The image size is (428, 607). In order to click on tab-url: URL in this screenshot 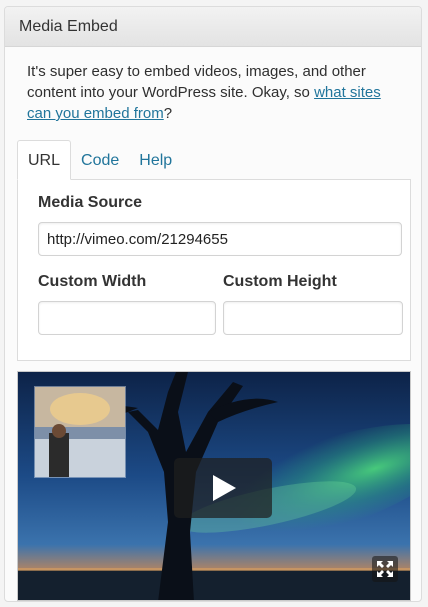, I will do `click(44, 160)`.